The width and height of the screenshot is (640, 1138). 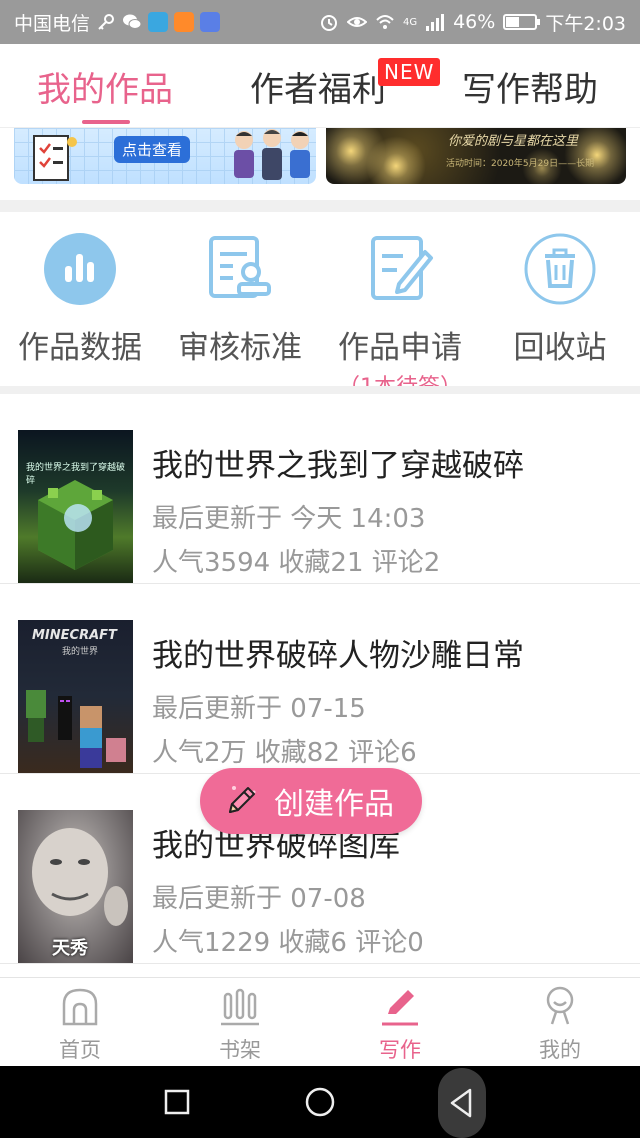 What do you see at coordinates (513, 22) in the screenshot?
I see `battery-fill` at bounding box center [513, 22].